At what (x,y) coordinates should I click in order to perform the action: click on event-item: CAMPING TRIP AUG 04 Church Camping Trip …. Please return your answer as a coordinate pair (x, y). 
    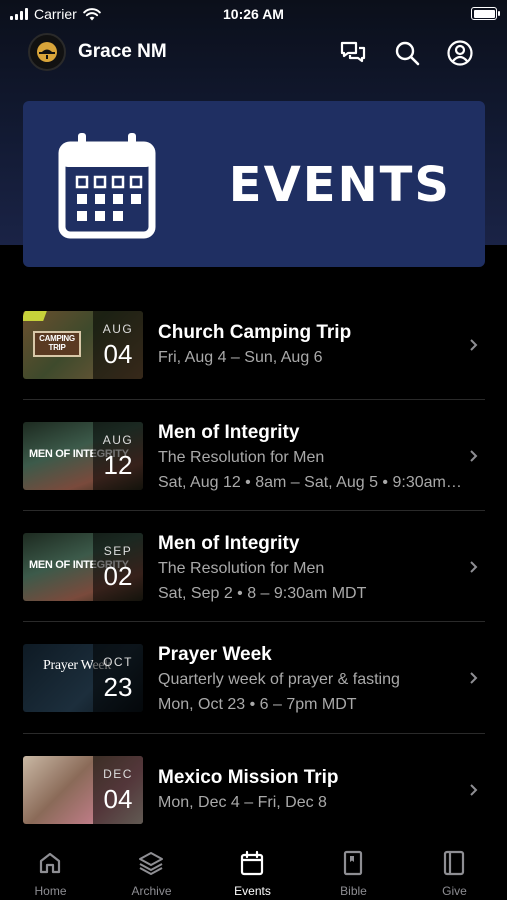
    Looking at the image, I should click on (254, 345).